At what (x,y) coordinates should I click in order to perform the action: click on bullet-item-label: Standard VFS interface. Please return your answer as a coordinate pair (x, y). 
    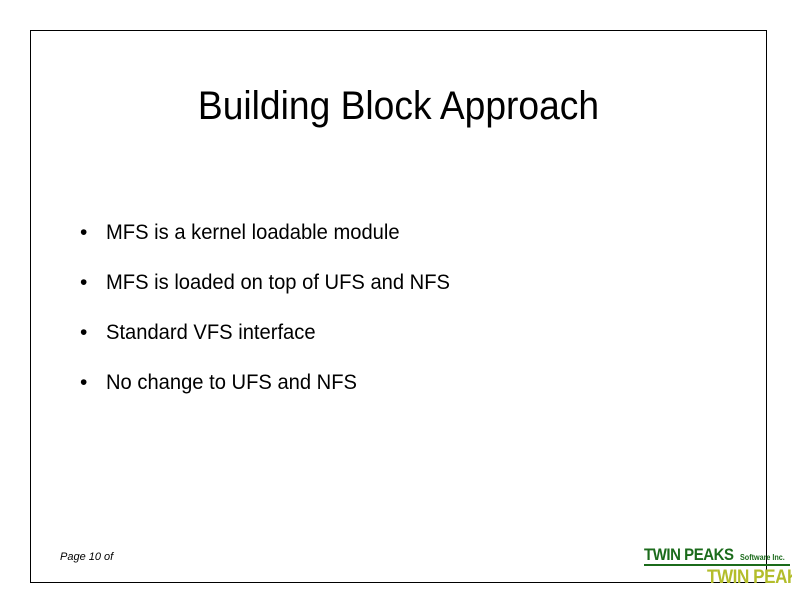
    Looking at the image, I should click on (211, 332).